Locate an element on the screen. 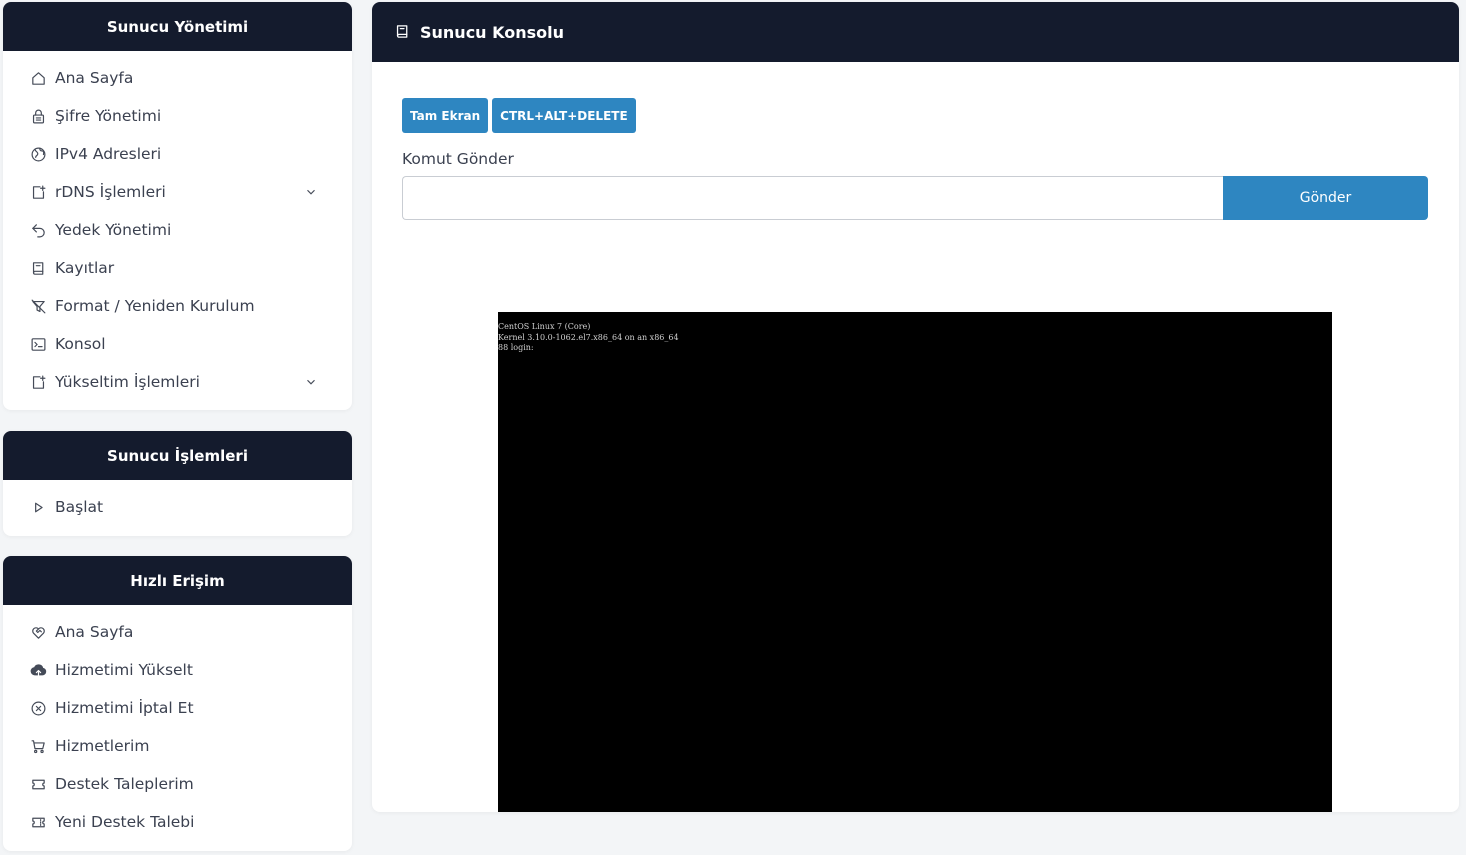  quick-item-my-services: Hizmetlerim is located at coordinates (177, 746).